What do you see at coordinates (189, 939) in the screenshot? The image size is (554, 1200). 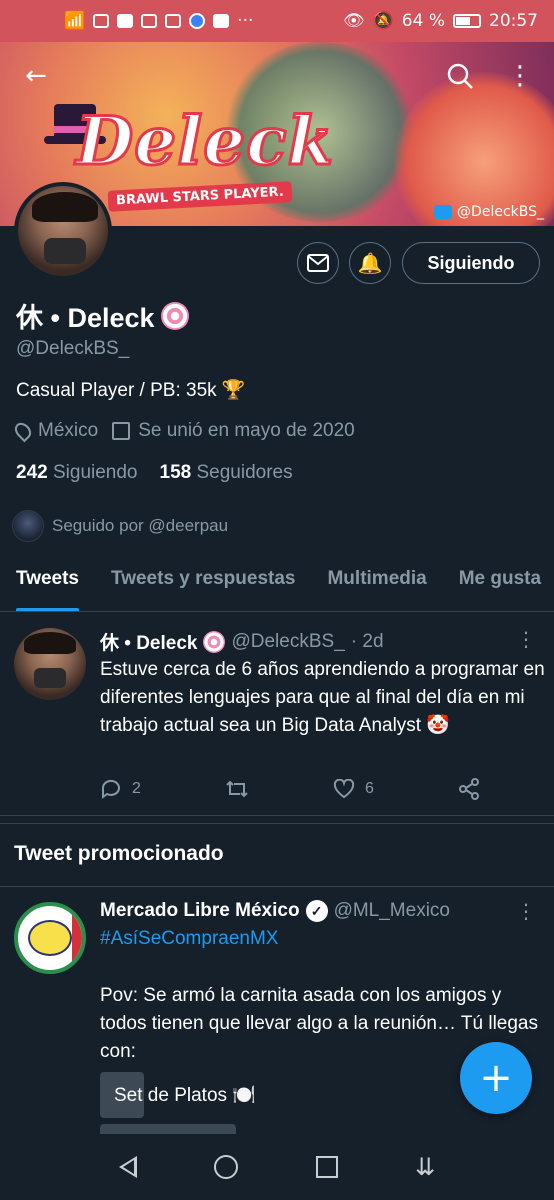 I see `promoted-hashtag: #AsíSeCompraenMX` at bounding box center [189, 939].